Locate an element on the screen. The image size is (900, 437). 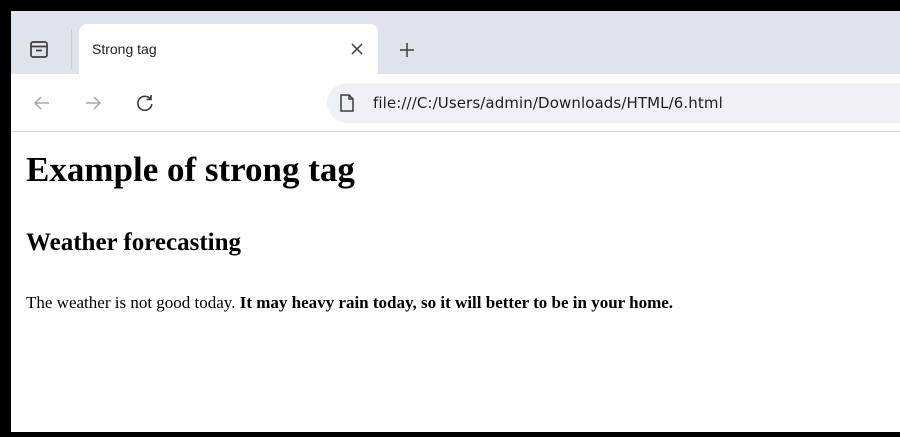
back-button is located at coordinates (42, 103).